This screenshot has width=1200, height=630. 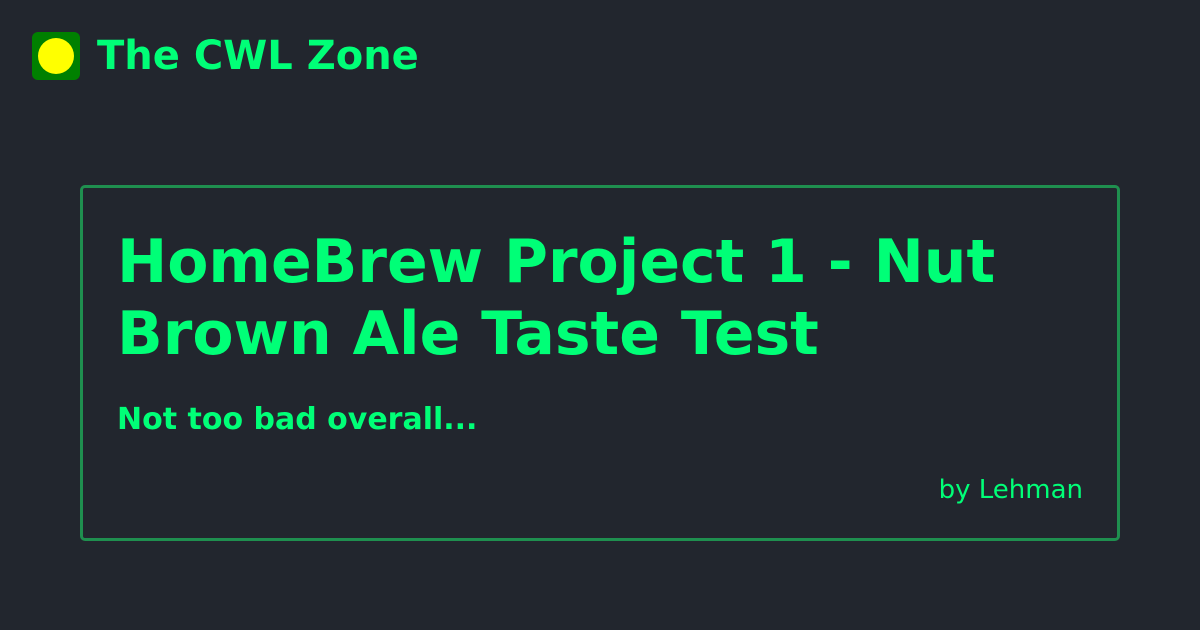 What do you see at coordinates (1010, 490) in the screenshot?
I see `post-byline: by Lehman` at bounding box center [1010, 490].